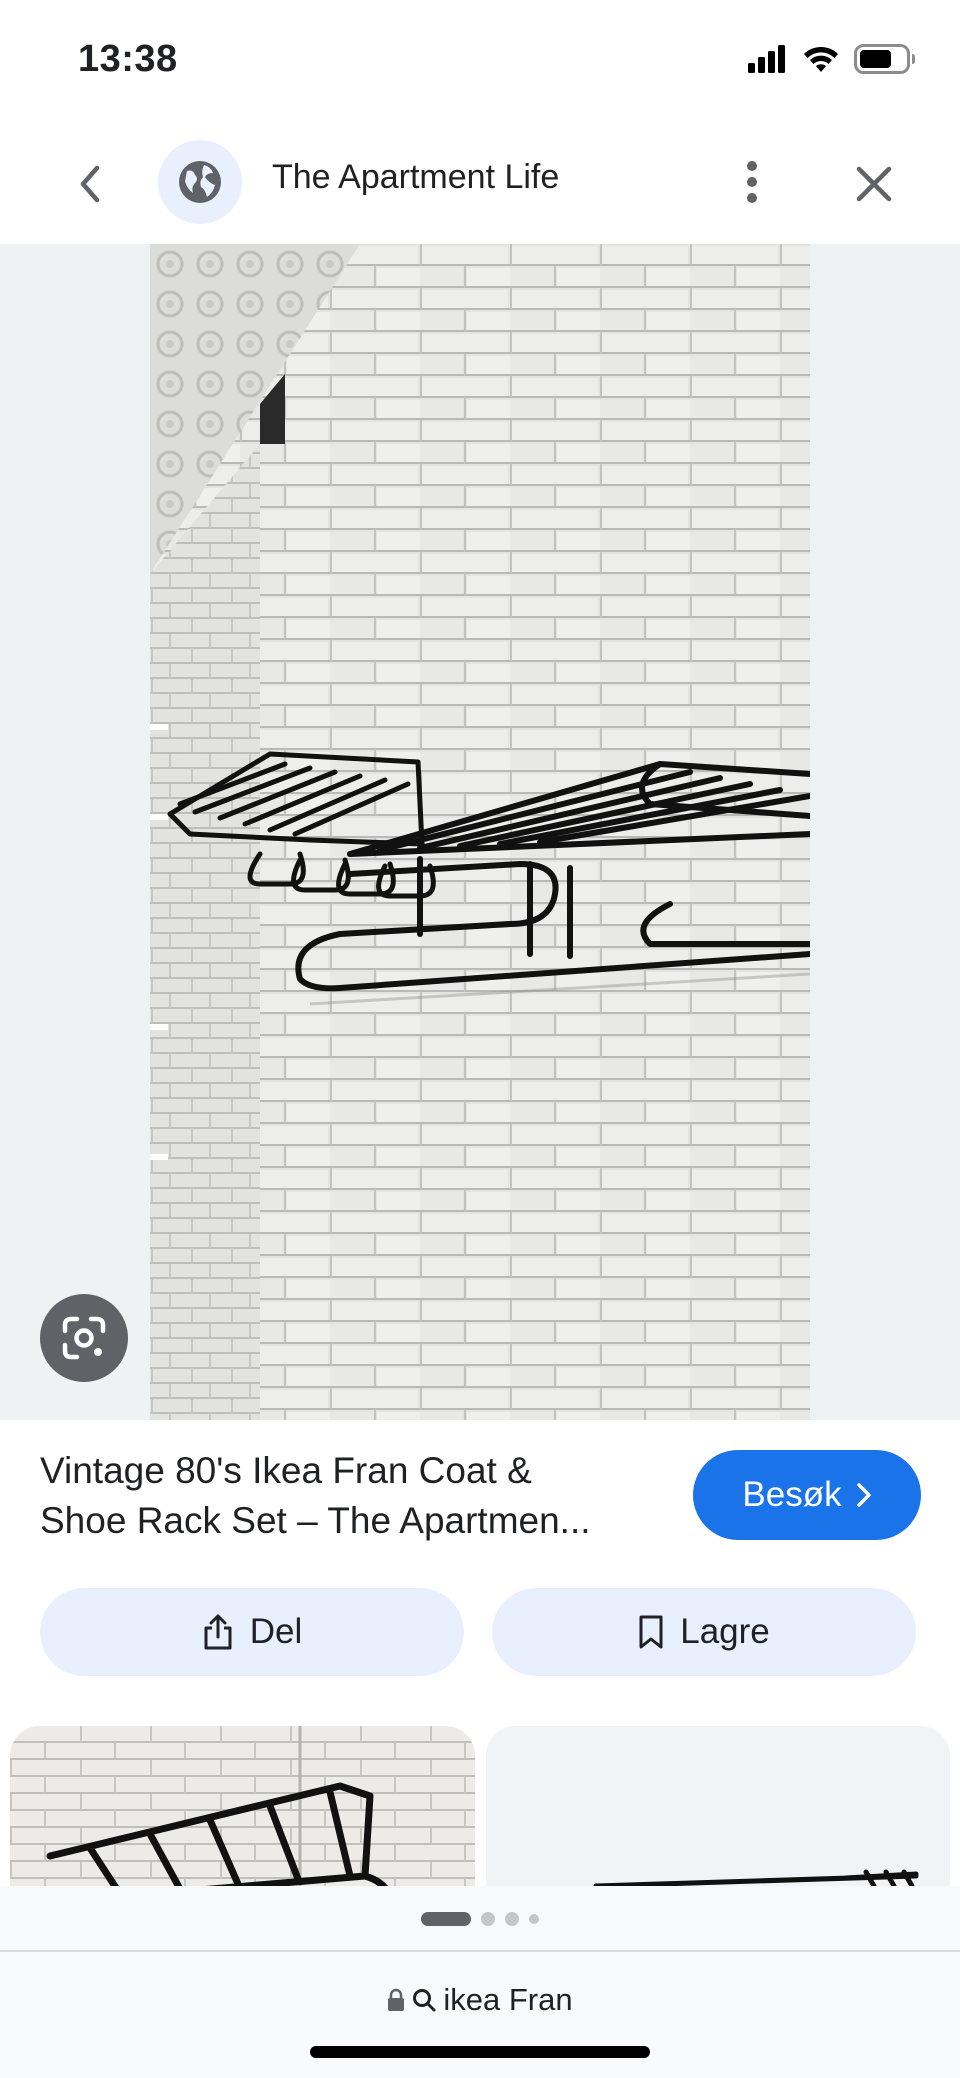 The height and width of the screenshot is (2078, 960). Describe the element at coordinates (863, 1495) in the screenshot. I see `chevron-right-icon` at that location.